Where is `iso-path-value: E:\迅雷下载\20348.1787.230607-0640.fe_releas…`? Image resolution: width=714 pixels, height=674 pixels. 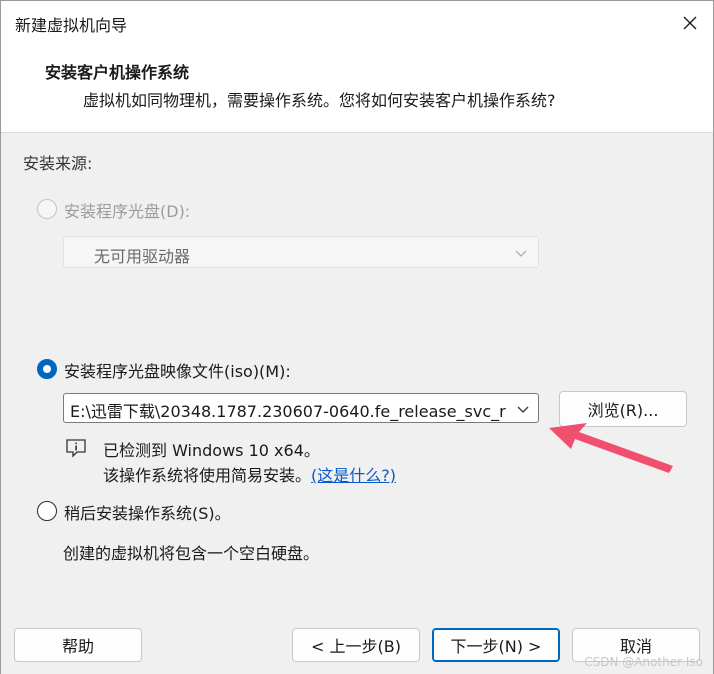 iso-path-value: E:\迅雷下载\20348.1787.230607-0640.fe_releas… is located at coordinates (288, 411).